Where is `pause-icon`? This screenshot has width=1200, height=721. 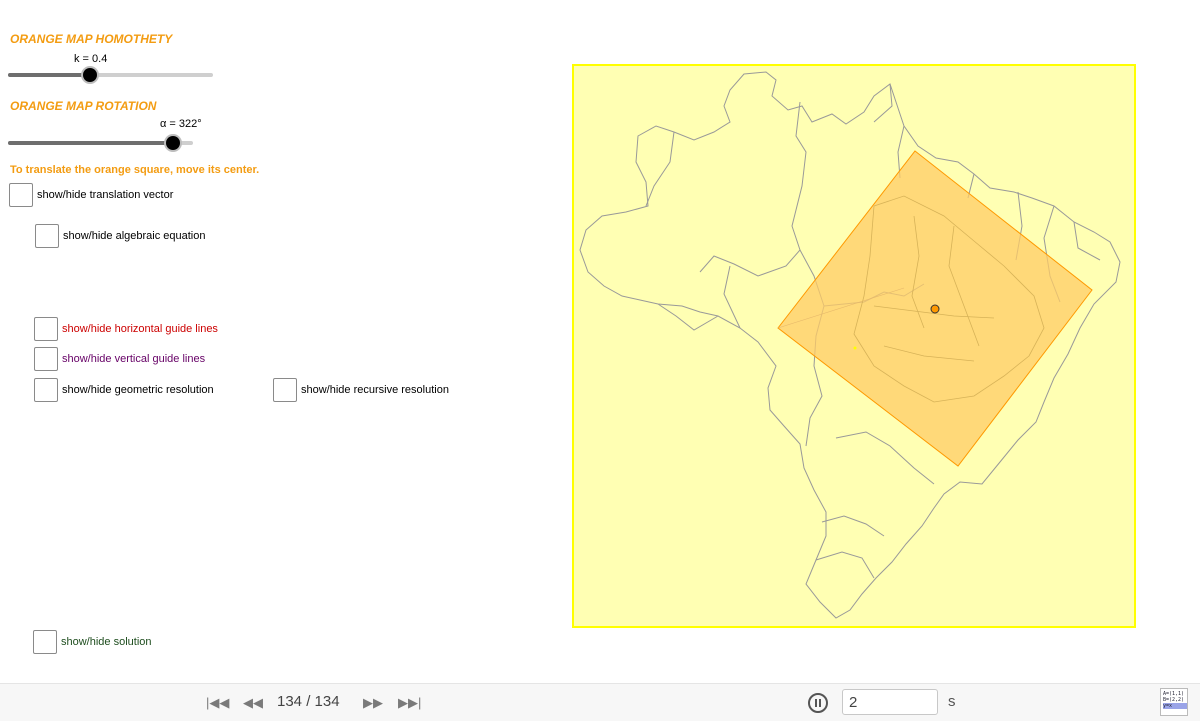
pause-icon is located at coordinates (818, 703).